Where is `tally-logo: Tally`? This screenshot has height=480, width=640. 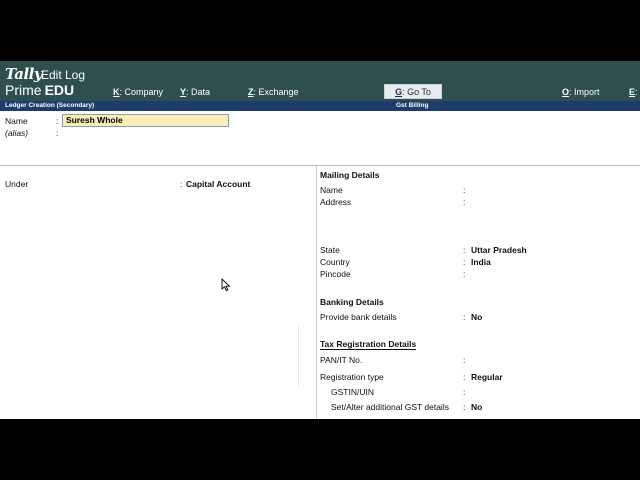
tally-logo: Tally is located at coordinates (24, 74).